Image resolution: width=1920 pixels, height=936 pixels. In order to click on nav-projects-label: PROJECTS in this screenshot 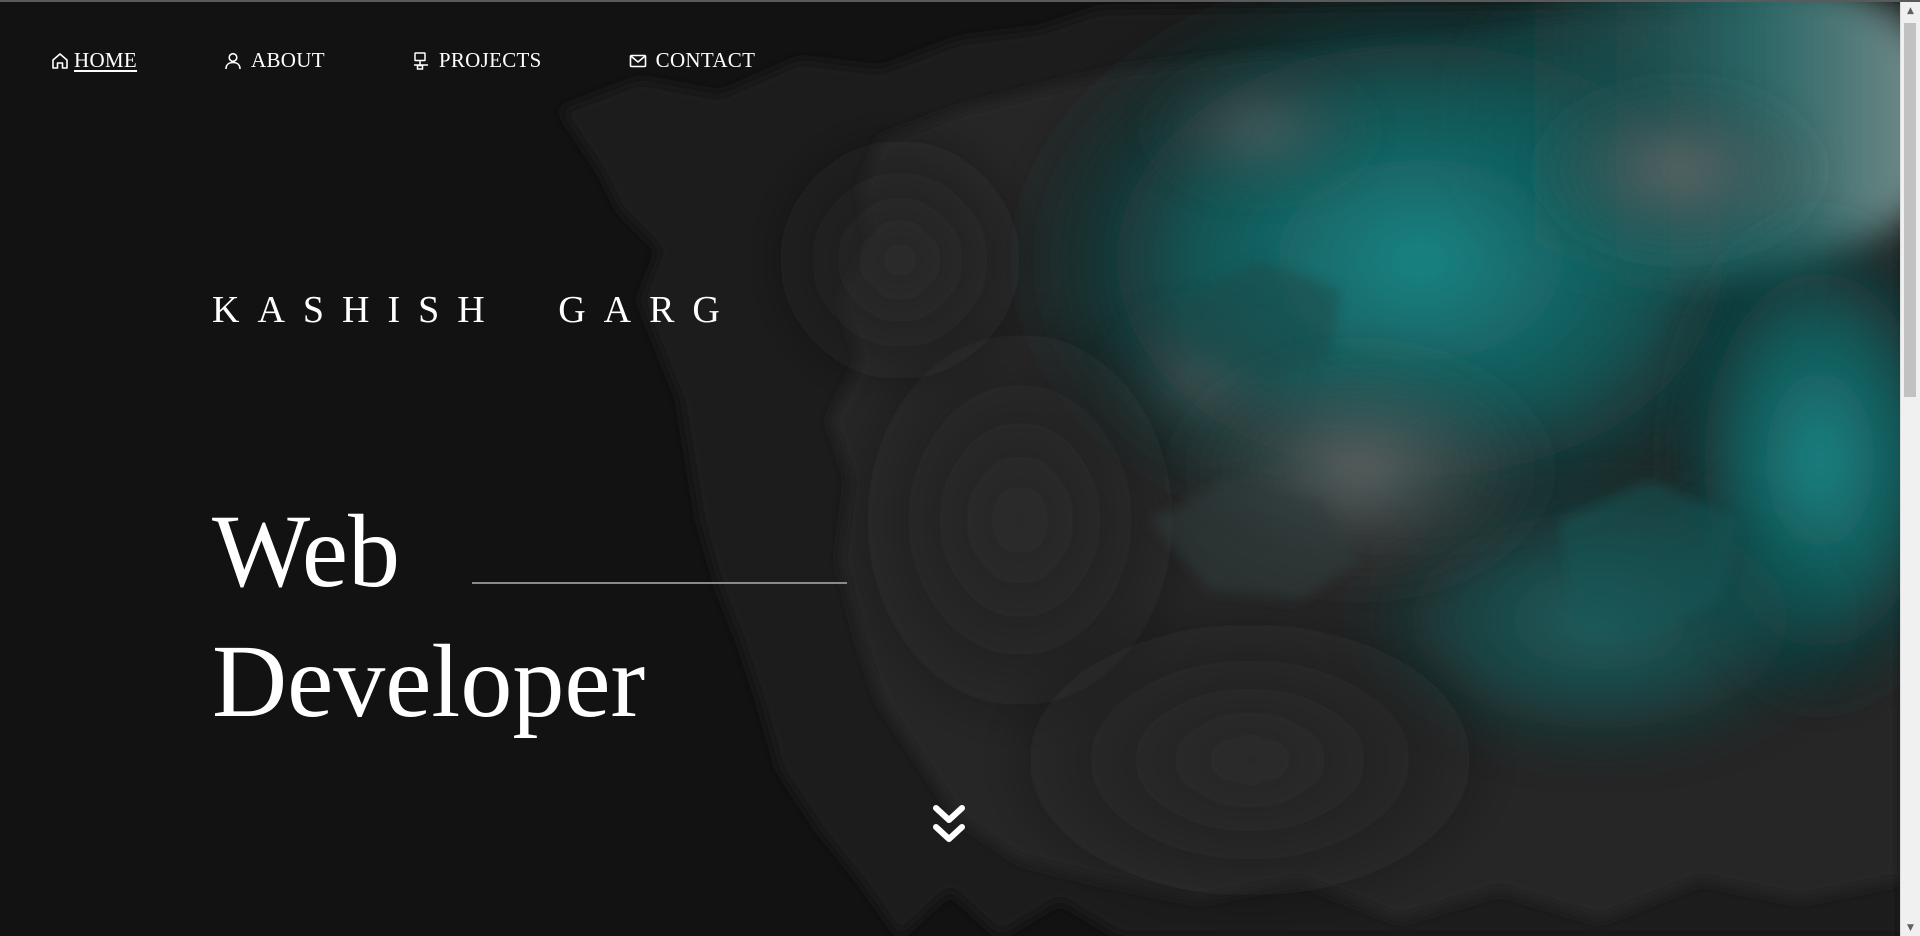, I will do `click(490, 60)`.